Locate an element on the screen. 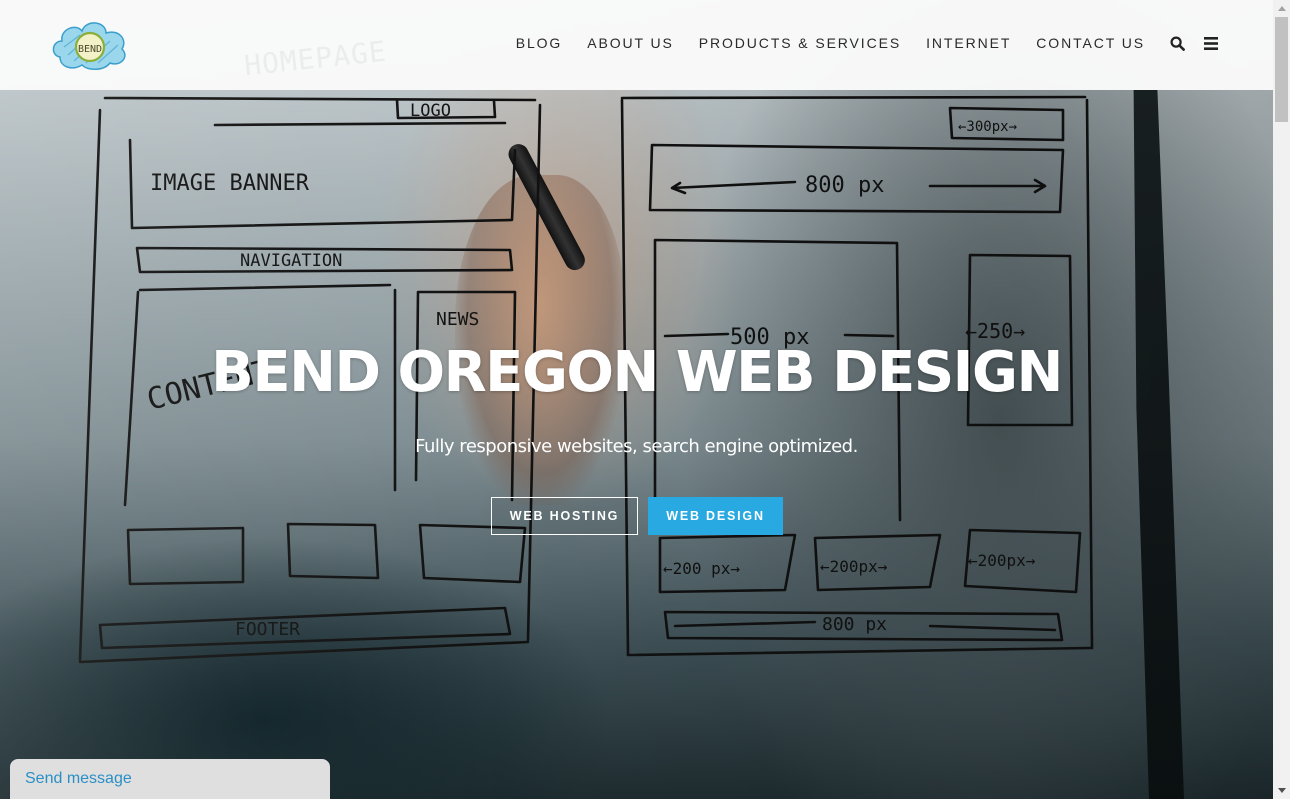 This screenshot has height=799, width=1290. scroll-up-button is located at coordinates (1281, 8).